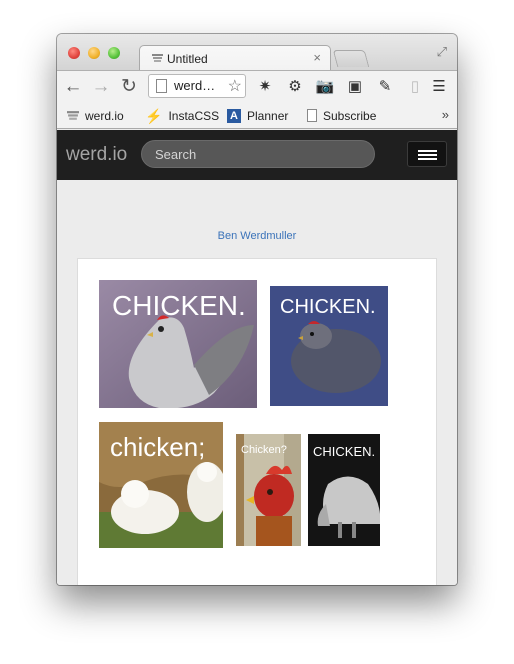 This screenshot has width=514, height=664. I want to click on address-bar: werd… ☆, so click(197, 86).